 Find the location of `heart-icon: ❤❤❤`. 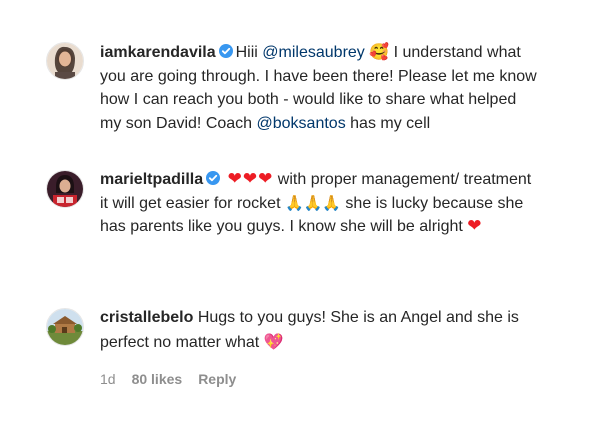

heart-icon: ❤❤❤ is located at coordinates (250, 179).